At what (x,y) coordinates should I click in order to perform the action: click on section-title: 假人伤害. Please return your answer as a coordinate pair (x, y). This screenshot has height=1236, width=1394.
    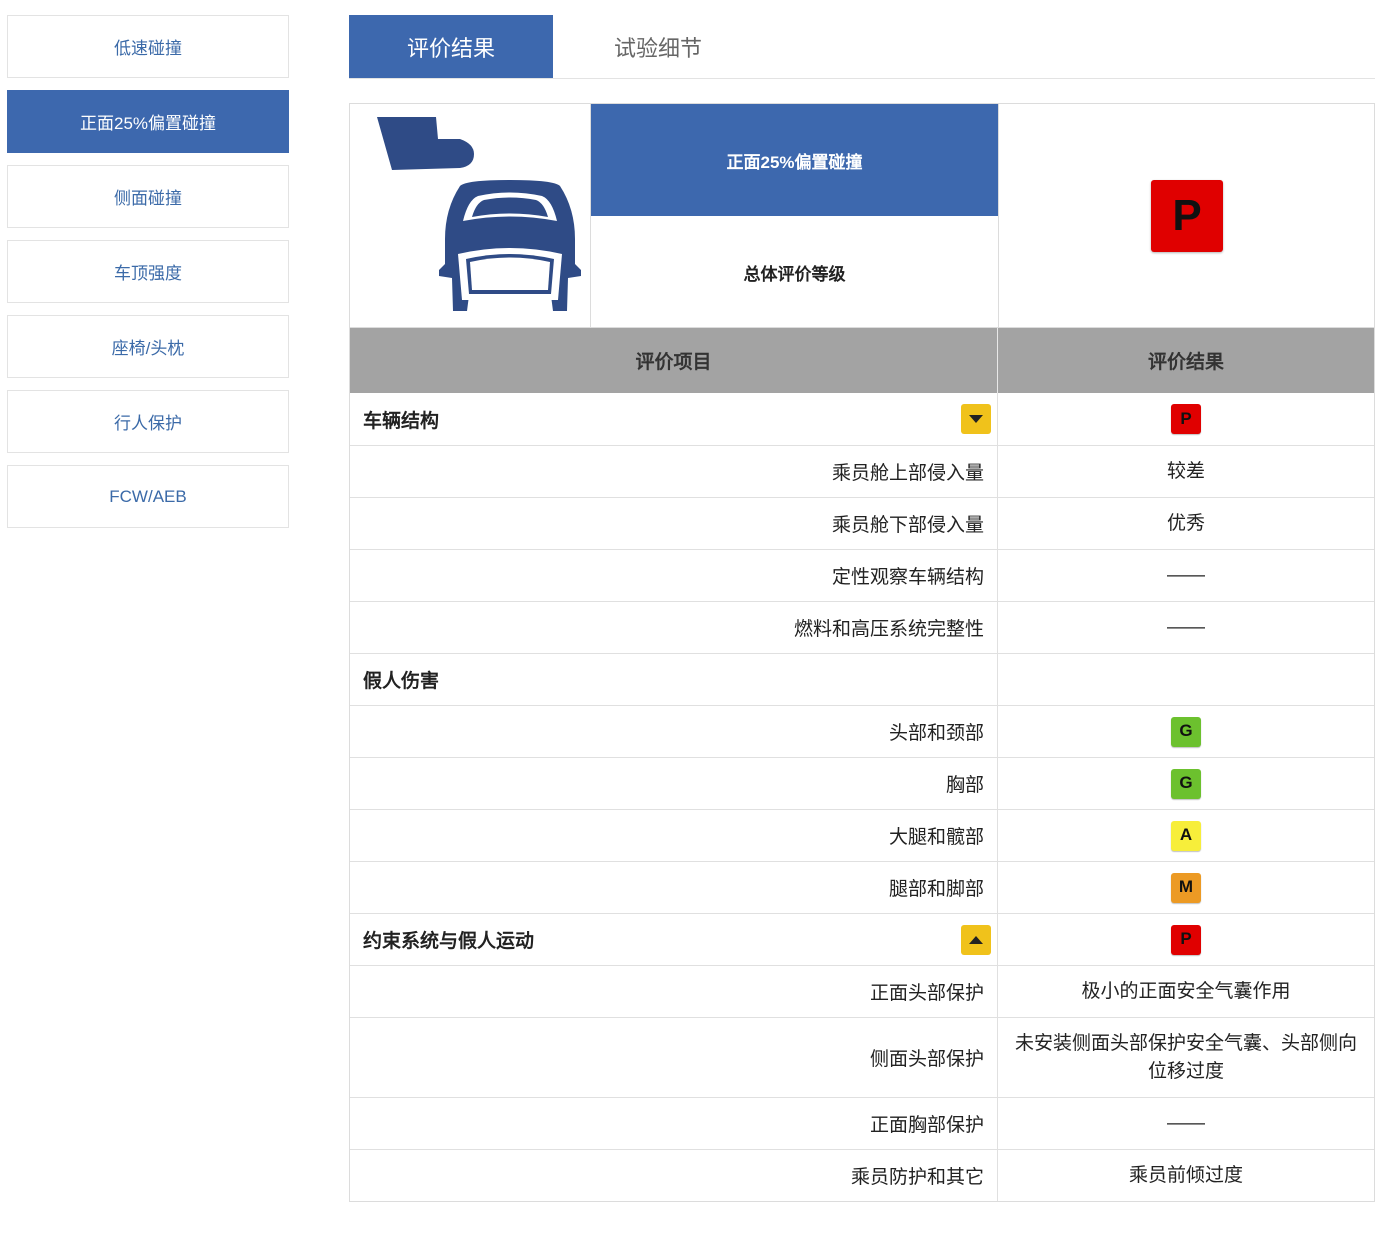
    Looking at the image, I should click on (401, 681).